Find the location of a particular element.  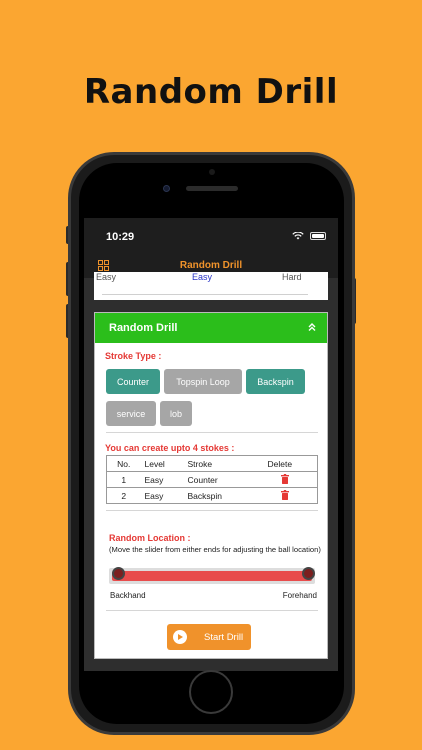

stroke-type-label: Stroke Type : is located at coordinates (133, 356).